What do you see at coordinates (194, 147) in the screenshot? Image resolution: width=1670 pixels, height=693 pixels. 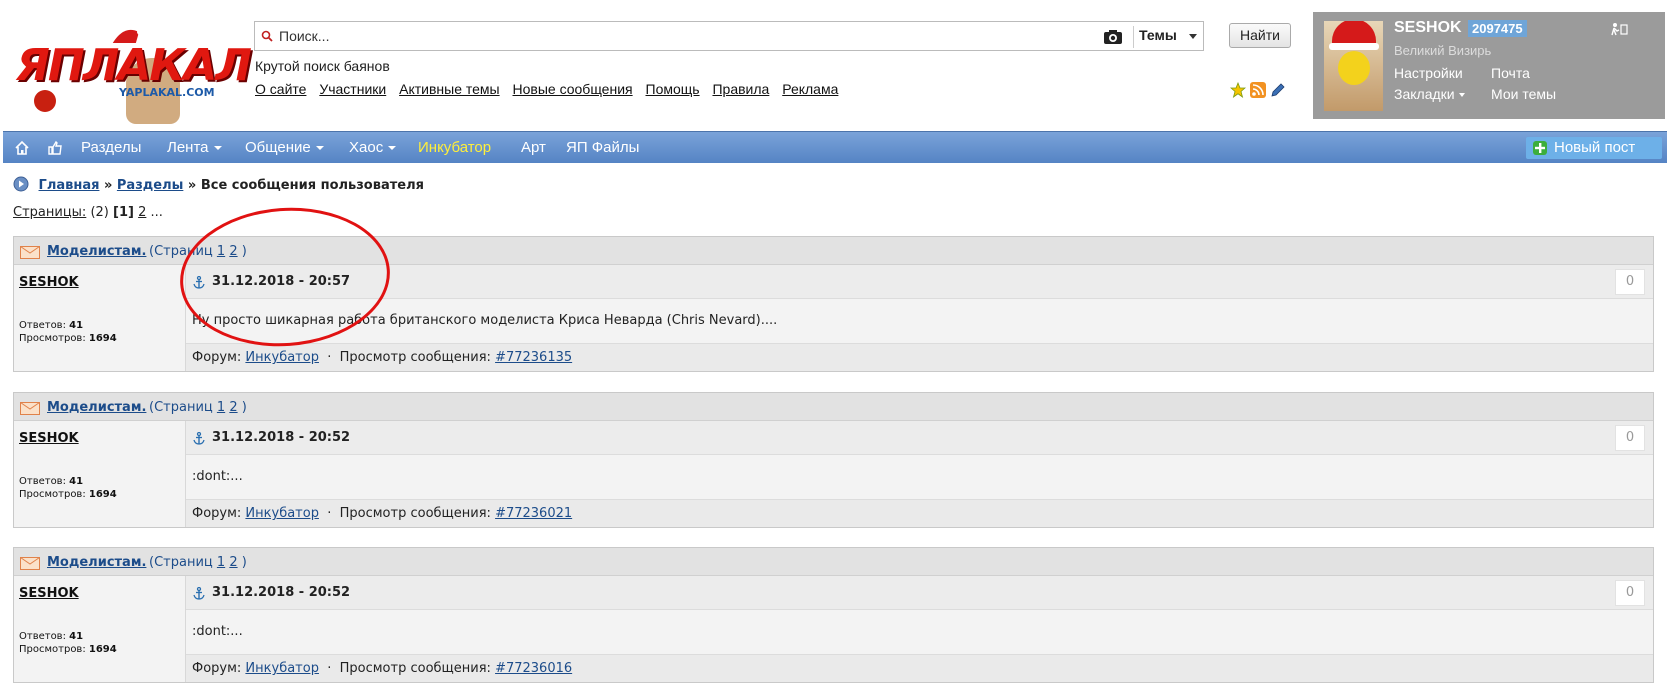 I see `nav-feed: Лента` at bounding box center [194, 147].